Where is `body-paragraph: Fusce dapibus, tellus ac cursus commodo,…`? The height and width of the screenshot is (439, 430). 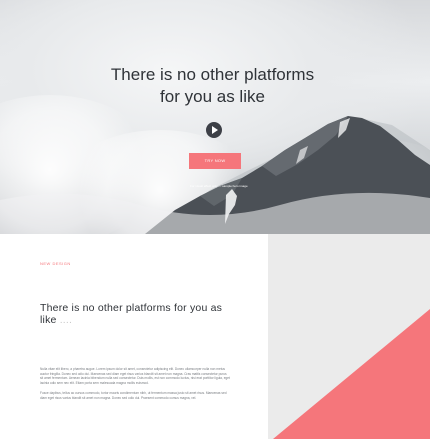
body-paragraph: Fusce dapibus, tellus ac cursus commodo,… is located at coordinates (133, 395).